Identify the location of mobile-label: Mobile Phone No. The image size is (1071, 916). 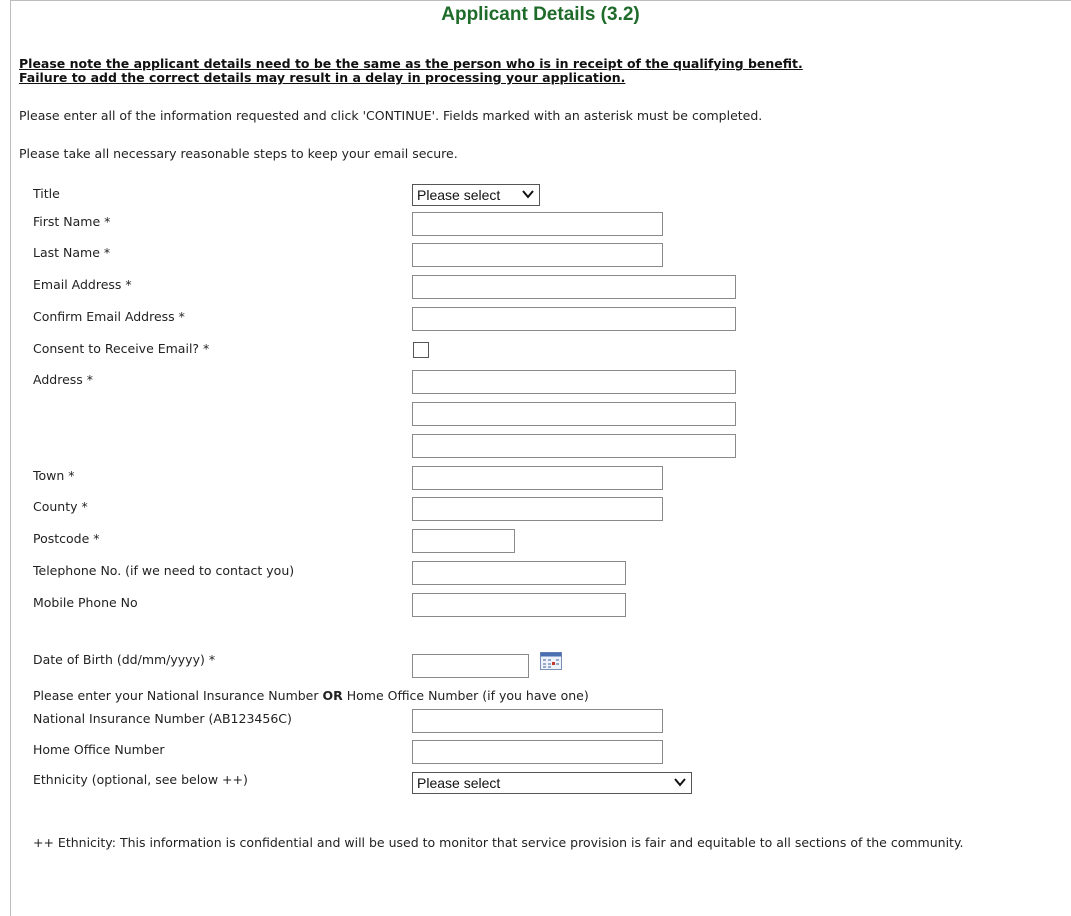
(85, 602).